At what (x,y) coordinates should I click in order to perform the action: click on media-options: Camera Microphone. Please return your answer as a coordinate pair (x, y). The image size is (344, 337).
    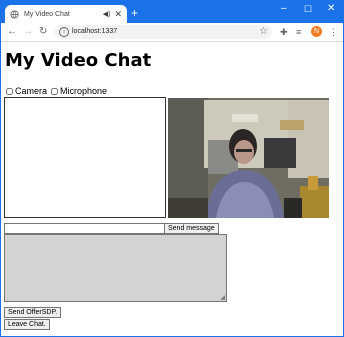
    Looking at the image, I should click on (57, 91).